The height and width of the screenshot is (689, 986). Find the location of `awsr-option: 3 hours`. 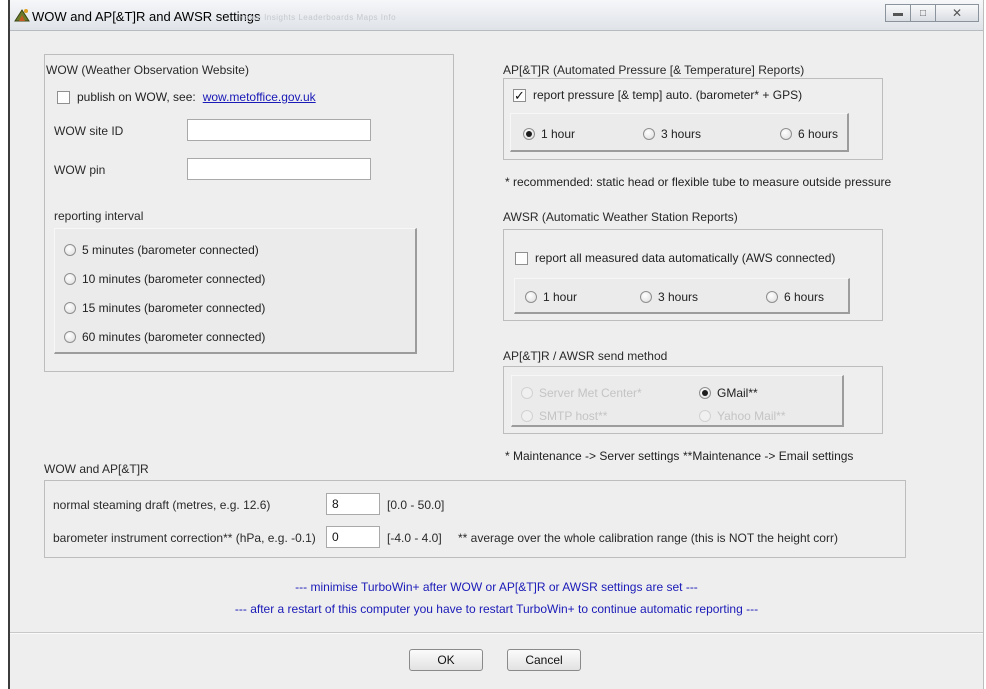

awsr-option: 3 hours is located at coordinates (669, 297).